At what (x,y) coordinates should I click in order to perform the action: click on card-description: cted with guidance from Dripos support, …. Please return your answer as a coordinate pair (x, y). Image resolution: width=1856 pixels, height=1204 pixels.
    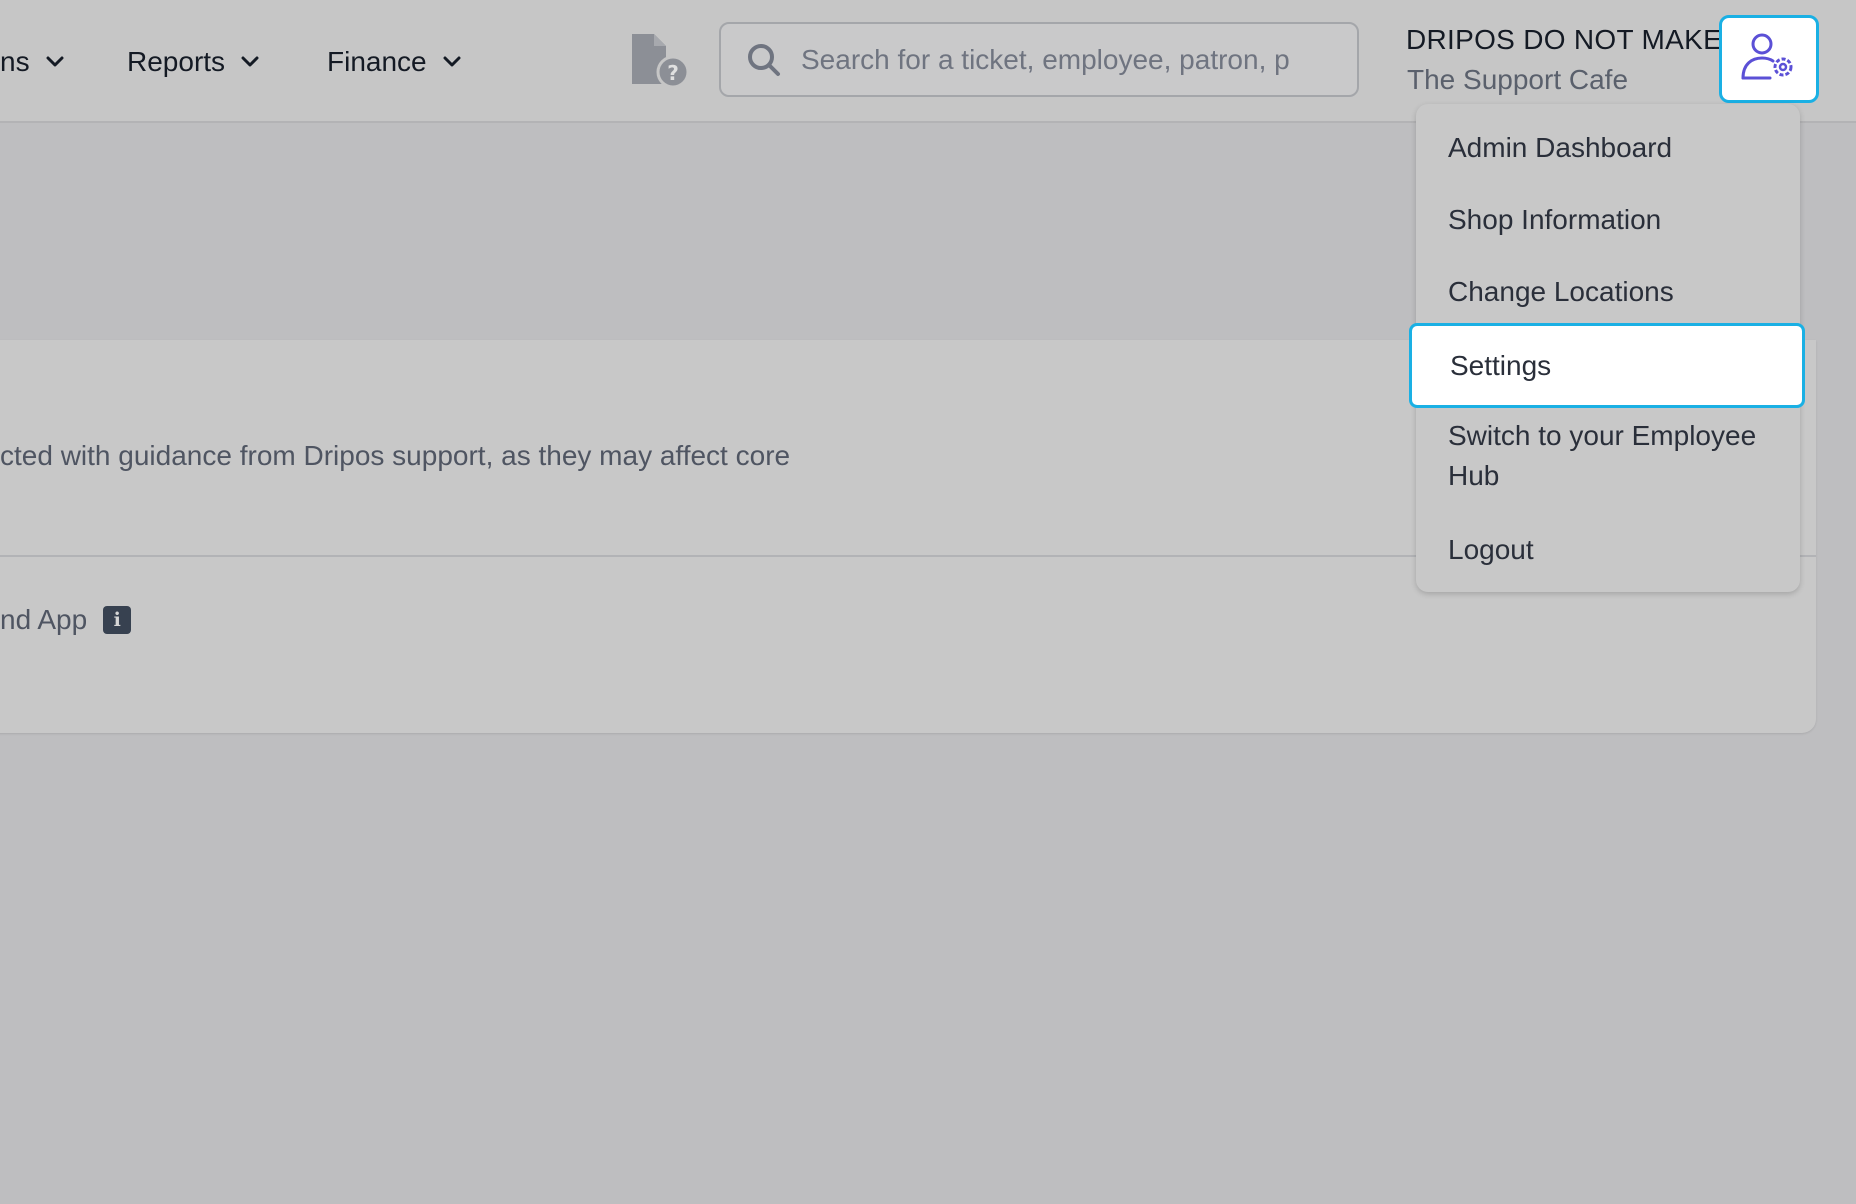
    Looking at the image, I should click on (395, 455).